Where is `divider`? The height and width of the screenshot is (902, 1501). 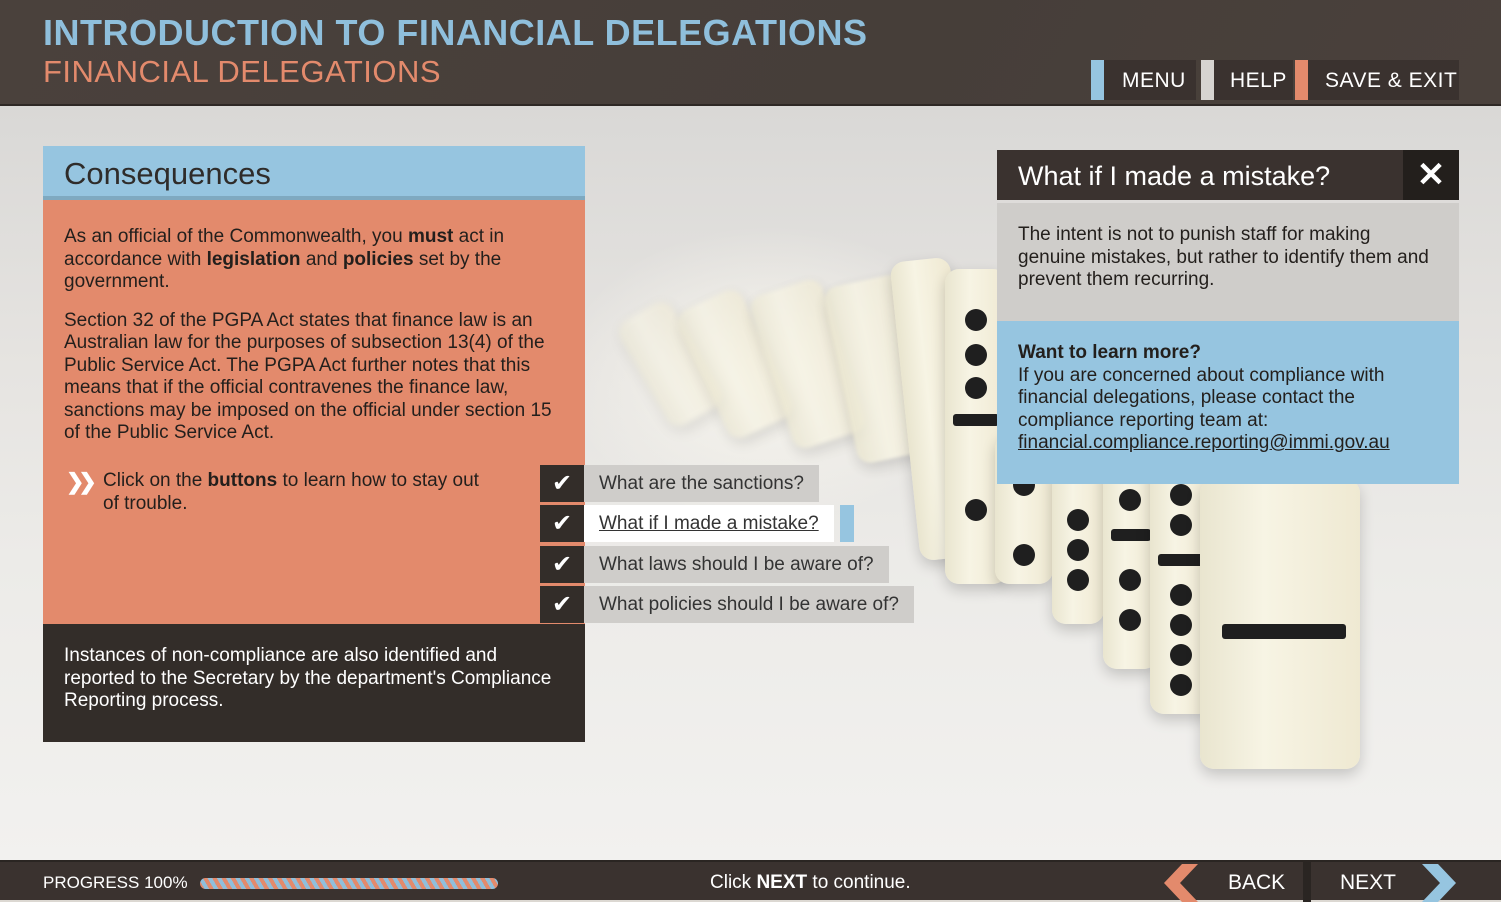
divider is located at coordinates (1307, 882).